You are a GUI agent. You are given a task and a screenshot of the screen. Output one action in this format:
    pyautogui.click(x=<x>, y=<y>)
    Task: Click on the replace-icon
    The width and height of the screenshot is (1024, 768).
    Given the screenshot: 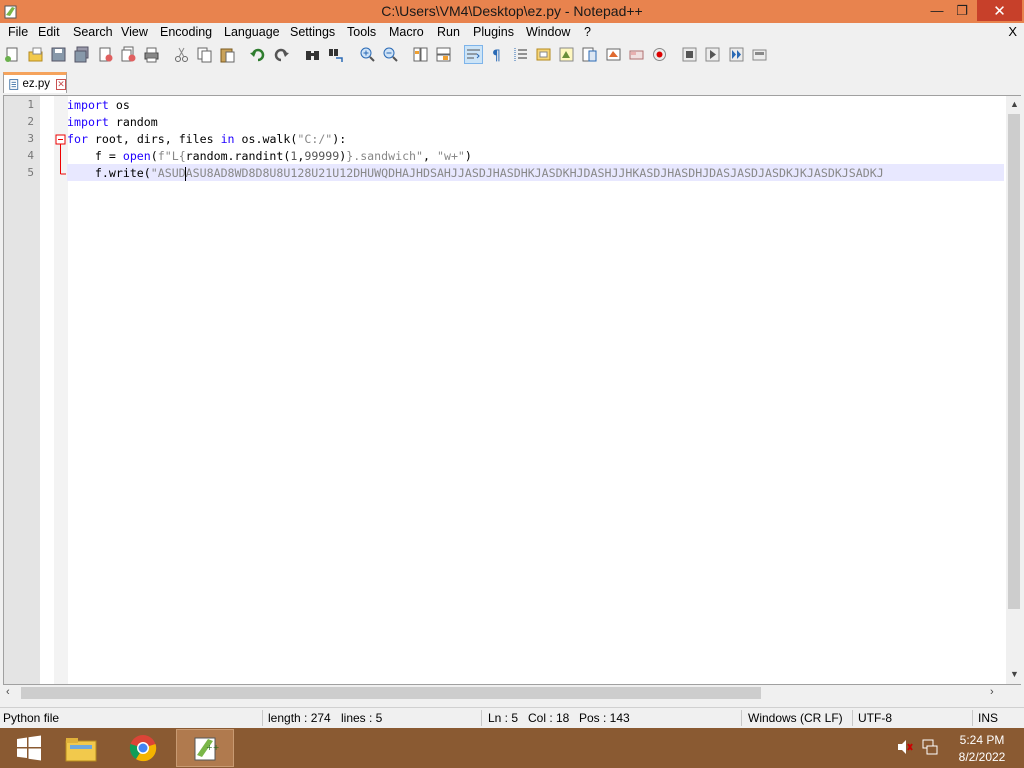 What is the action you would take?
    pyautogui.click(x=335, y=54)
    